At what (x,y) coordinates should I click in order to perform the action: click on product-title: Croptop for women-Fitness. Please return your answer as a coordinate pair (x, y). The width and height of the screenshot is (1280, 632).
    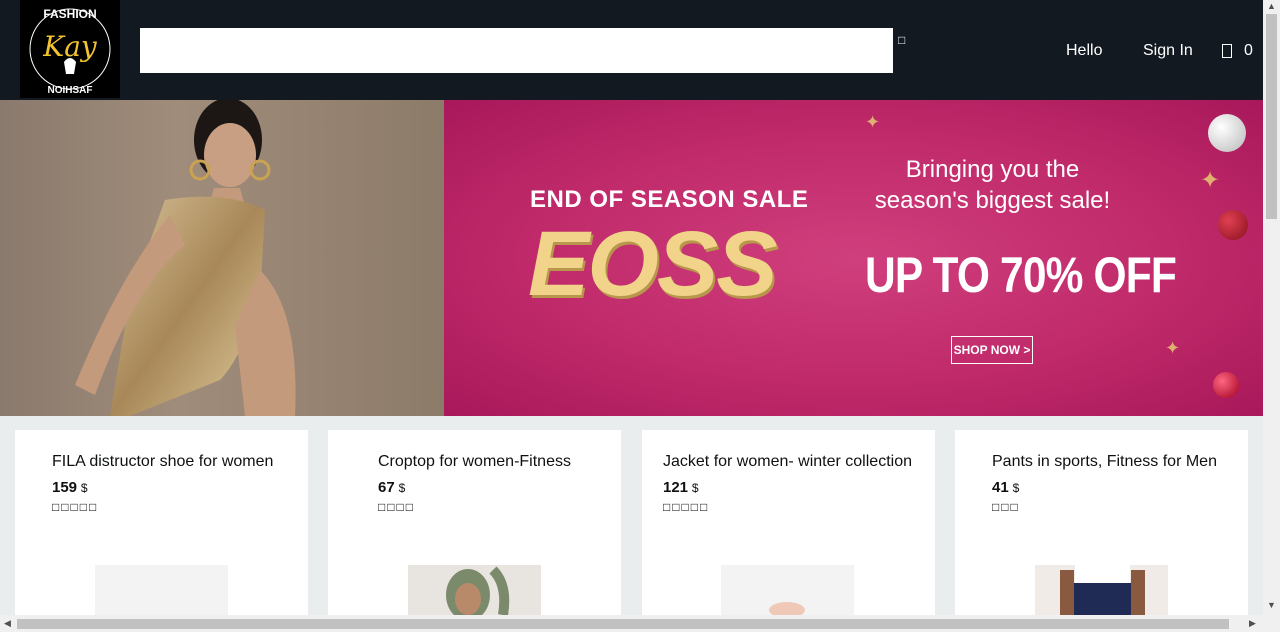
    Looking at the image, I should click on (474, 462).